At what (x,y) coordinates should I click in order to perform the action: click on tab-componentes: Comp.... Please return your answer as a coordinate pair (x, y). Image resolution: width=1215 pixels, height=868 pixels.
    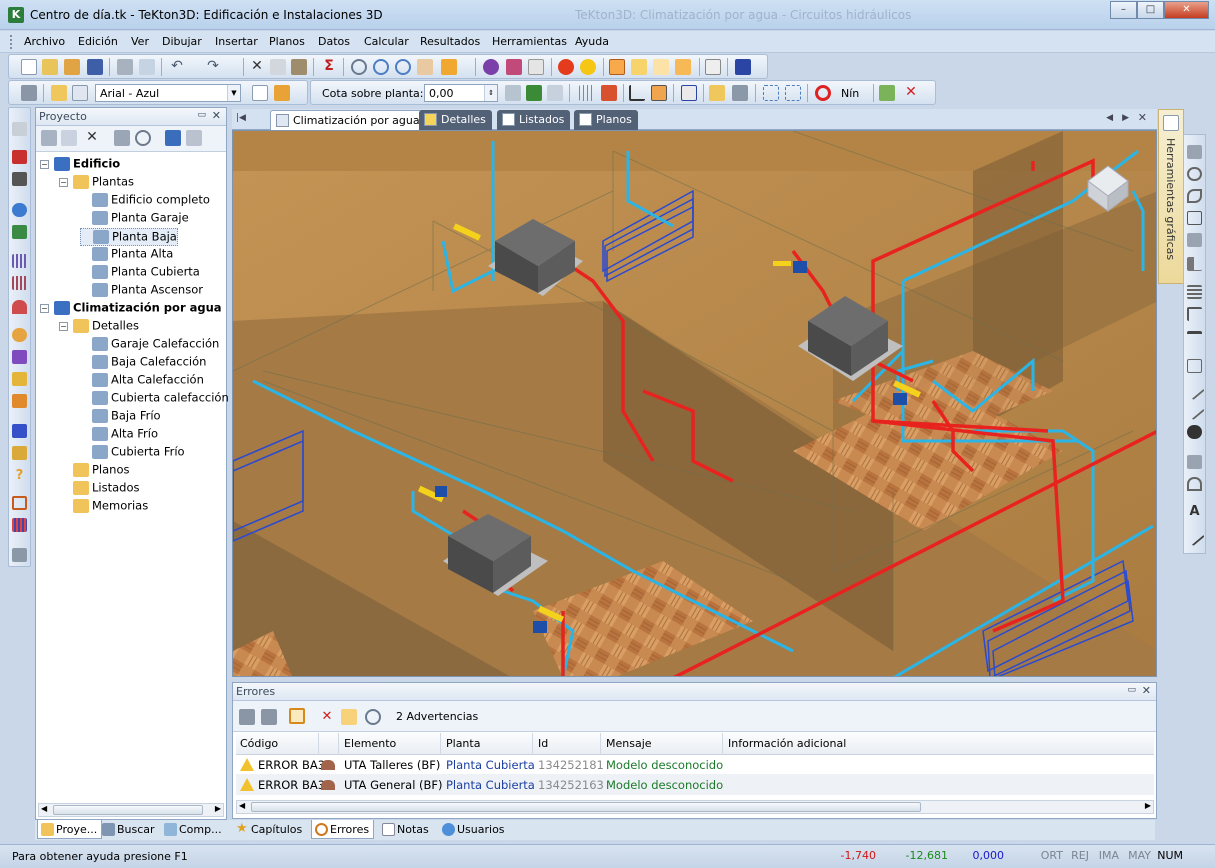
    Looking at the image, I should click on (193, 829).